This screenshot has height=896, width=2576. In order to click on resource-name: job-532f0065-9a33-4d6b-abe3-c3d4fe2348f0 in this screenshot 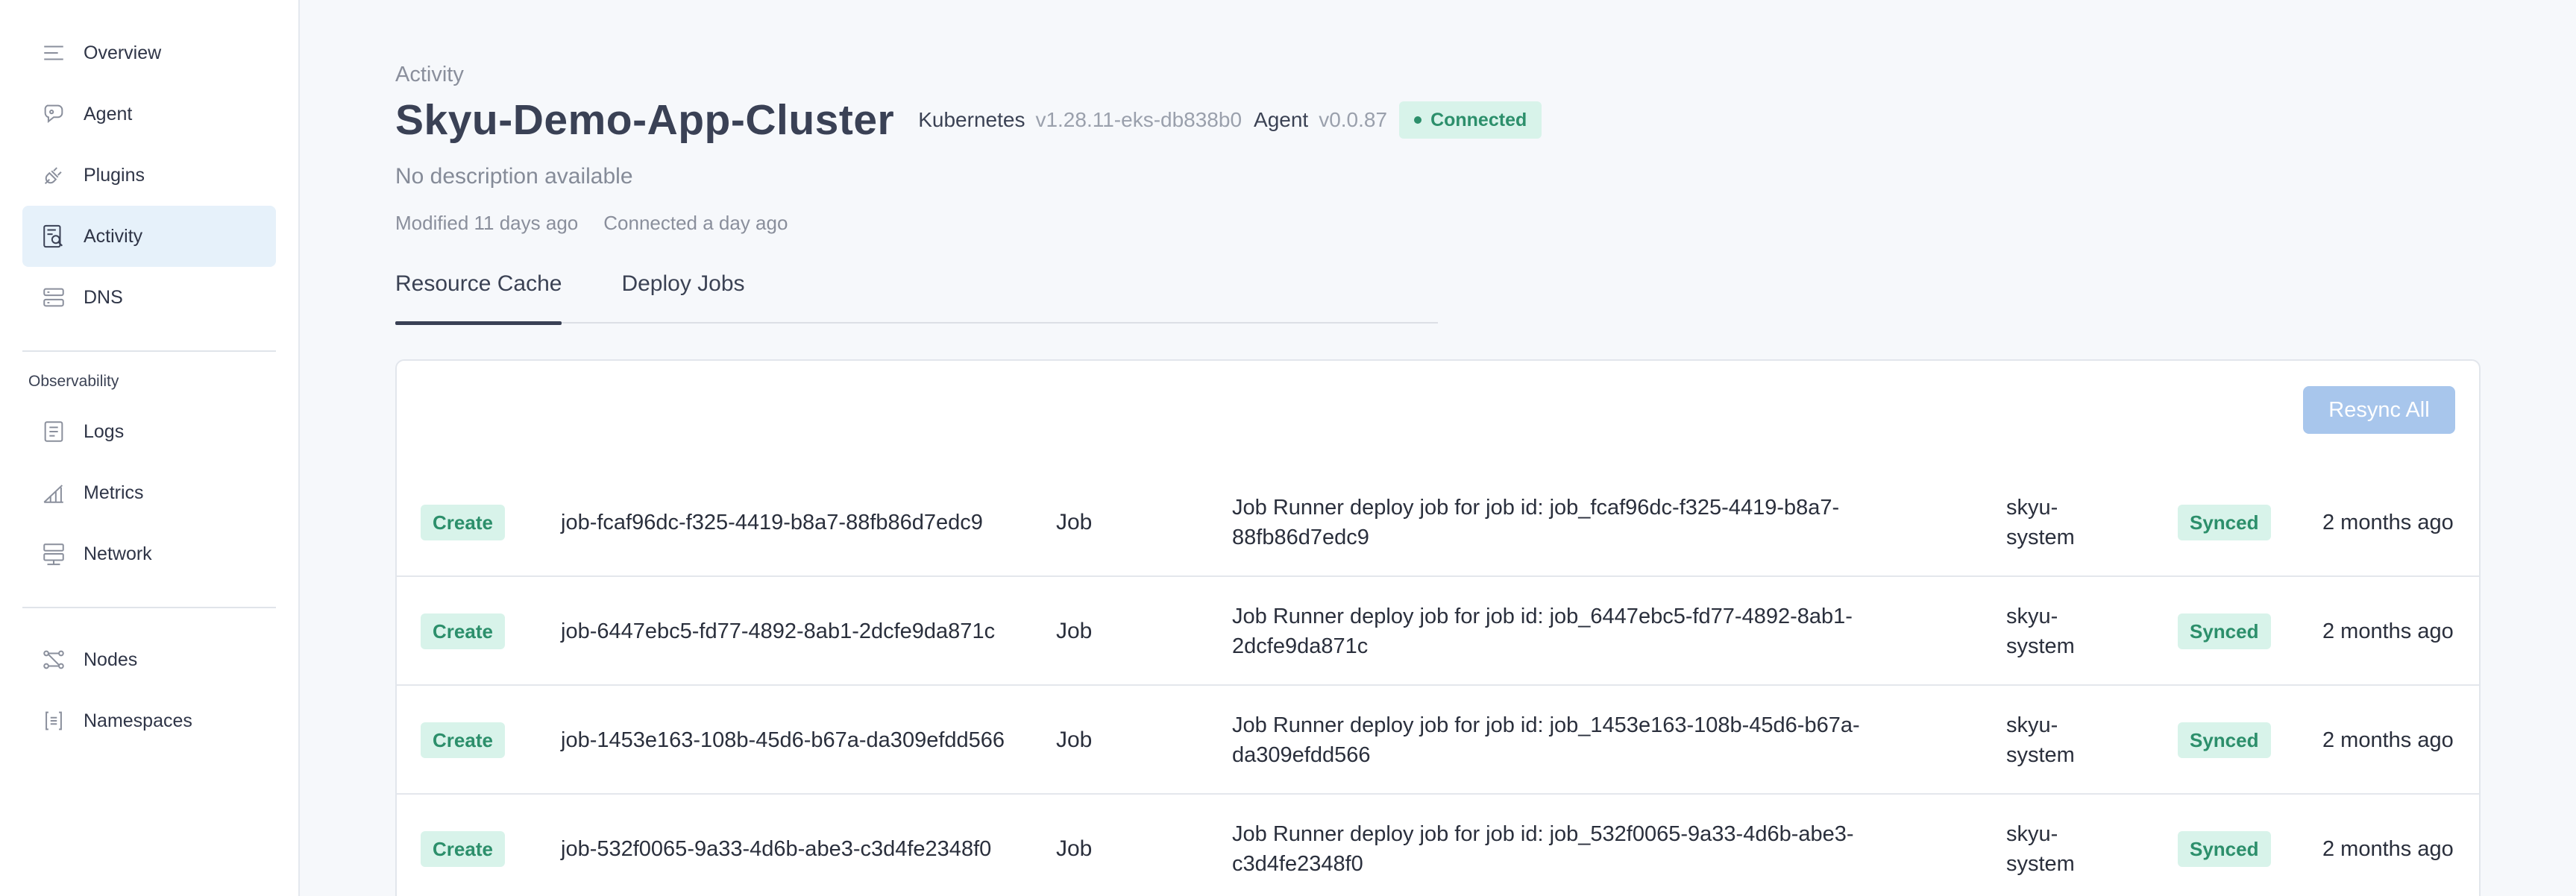, I will do `click(777, 849)`.